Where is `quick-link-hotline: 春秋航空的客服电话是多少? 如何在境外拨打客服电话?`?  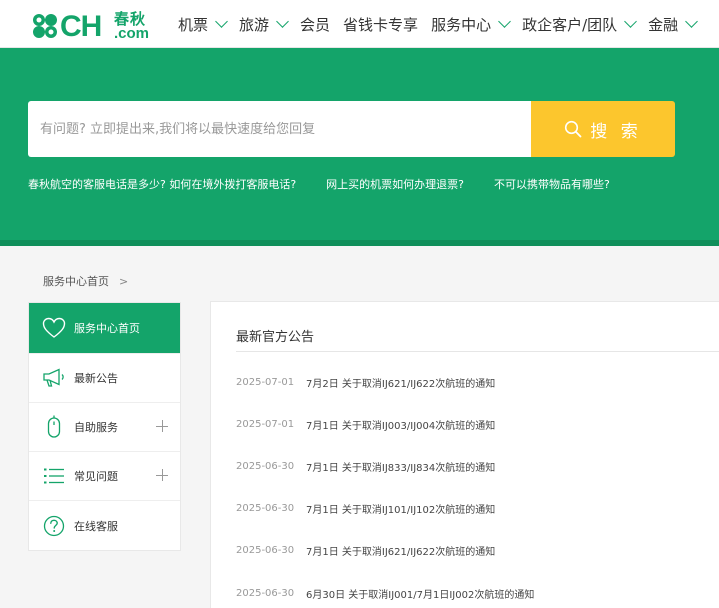
quick-link-hotline: 春秋航空的客服电话是多少? 如何在境外拨打客服电话? is located at coordinates (162, 184).